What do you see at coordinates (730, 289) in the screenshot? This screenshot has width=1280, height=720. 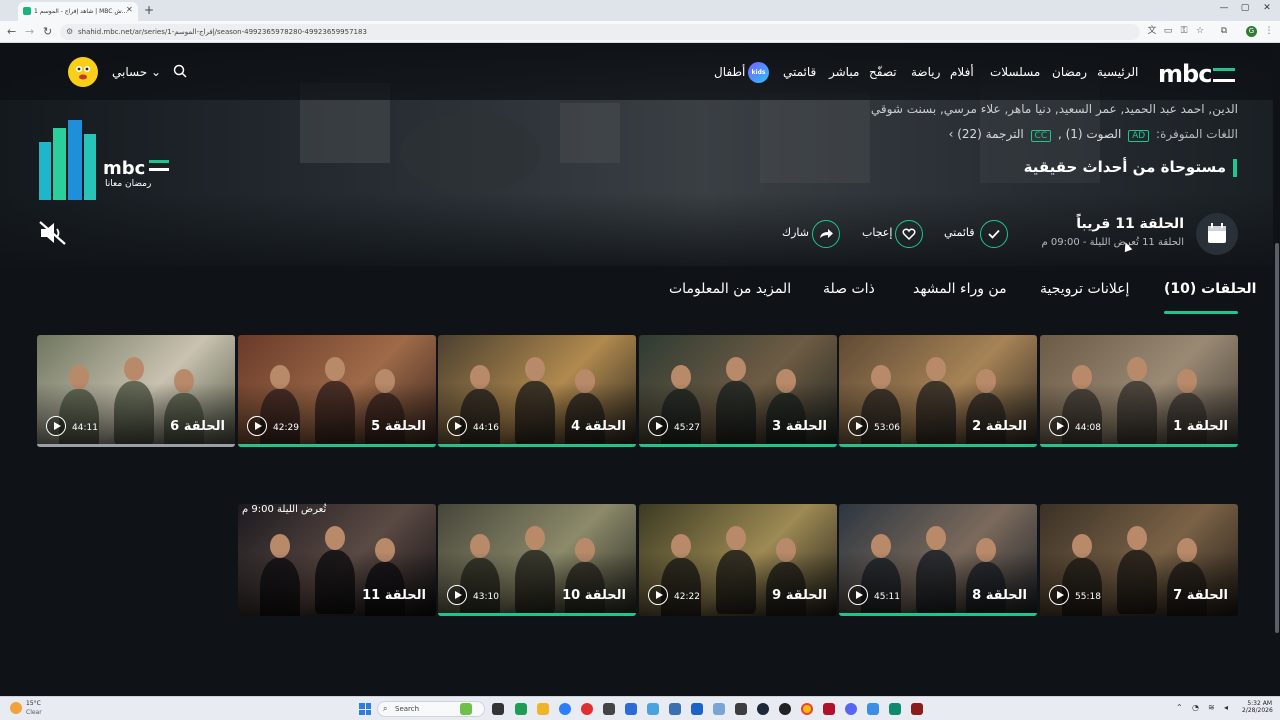 I see `tab-more-info: المزيد من المعلومات` at bounding box center [730, 289].